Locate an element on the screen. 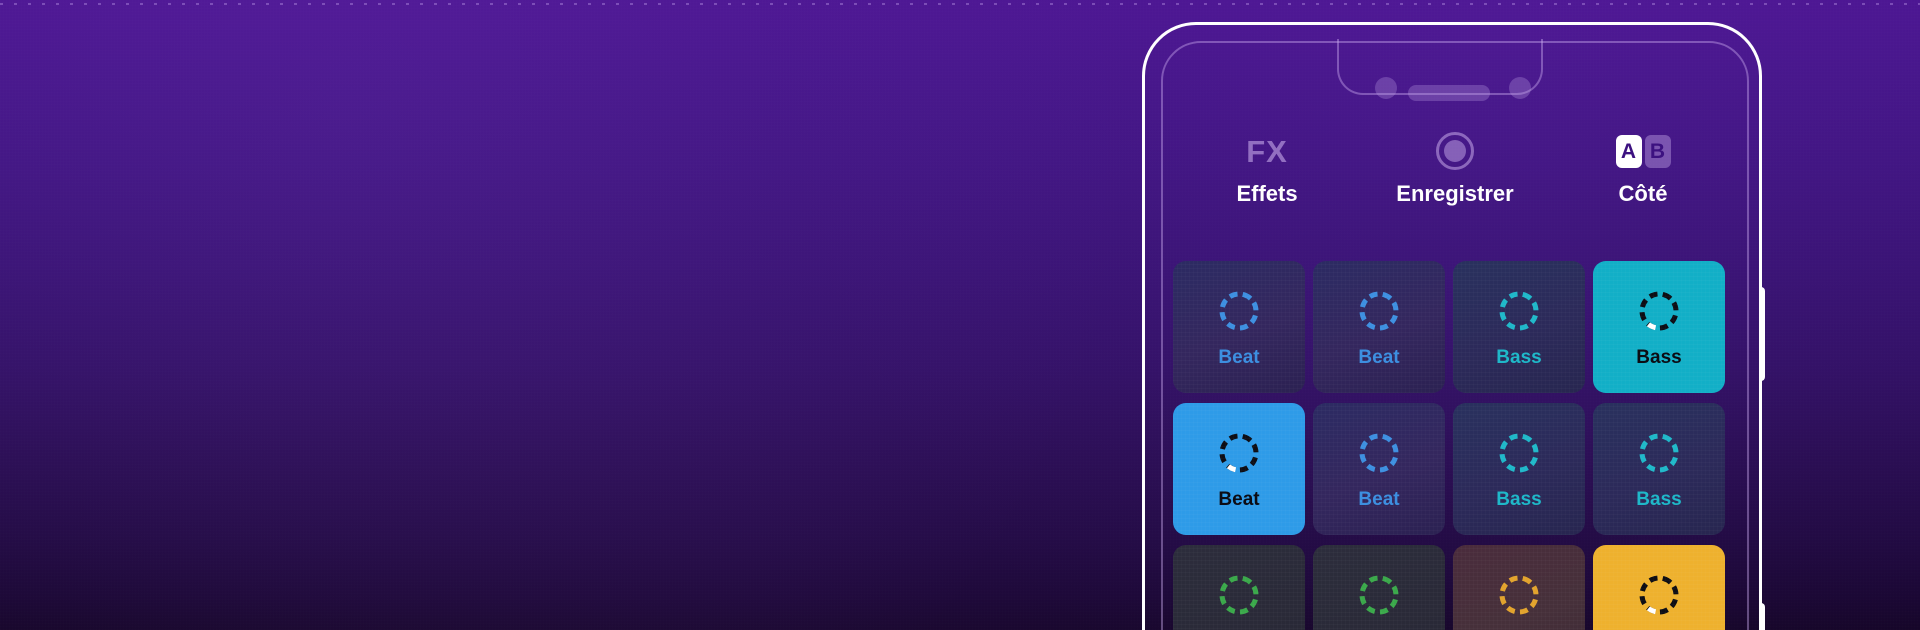 The width and height of the screenshot is (1920, 630). ab-toggle-icon: A B is located at coordinates (1643, 151).